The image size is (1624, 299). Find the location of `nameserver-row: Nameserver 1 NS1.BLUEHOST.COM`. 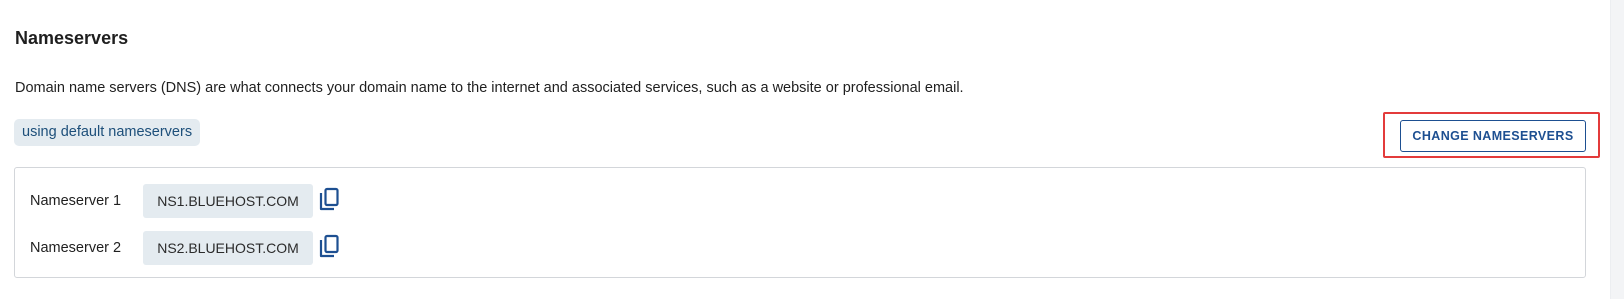

nameserver-row: Nameserver 1 NS1.BLUEHOST.COM is located at coordinates (800, 201).